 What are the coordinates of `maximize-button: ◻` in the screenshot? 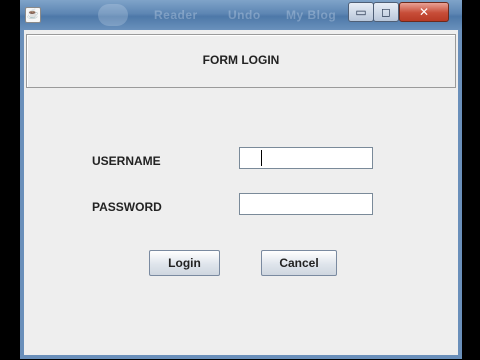 It's located at (386, 12).